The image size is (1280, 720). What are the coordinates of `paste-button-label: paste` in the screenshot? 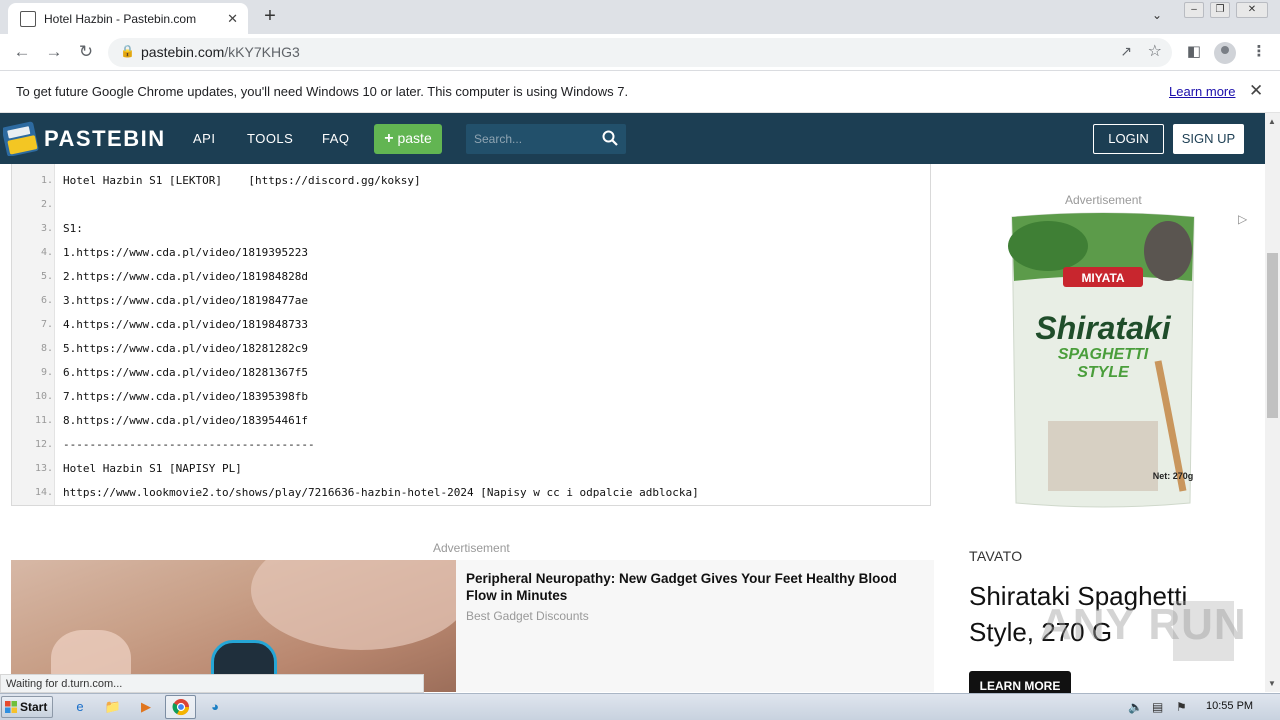 It's located at (414, 138).